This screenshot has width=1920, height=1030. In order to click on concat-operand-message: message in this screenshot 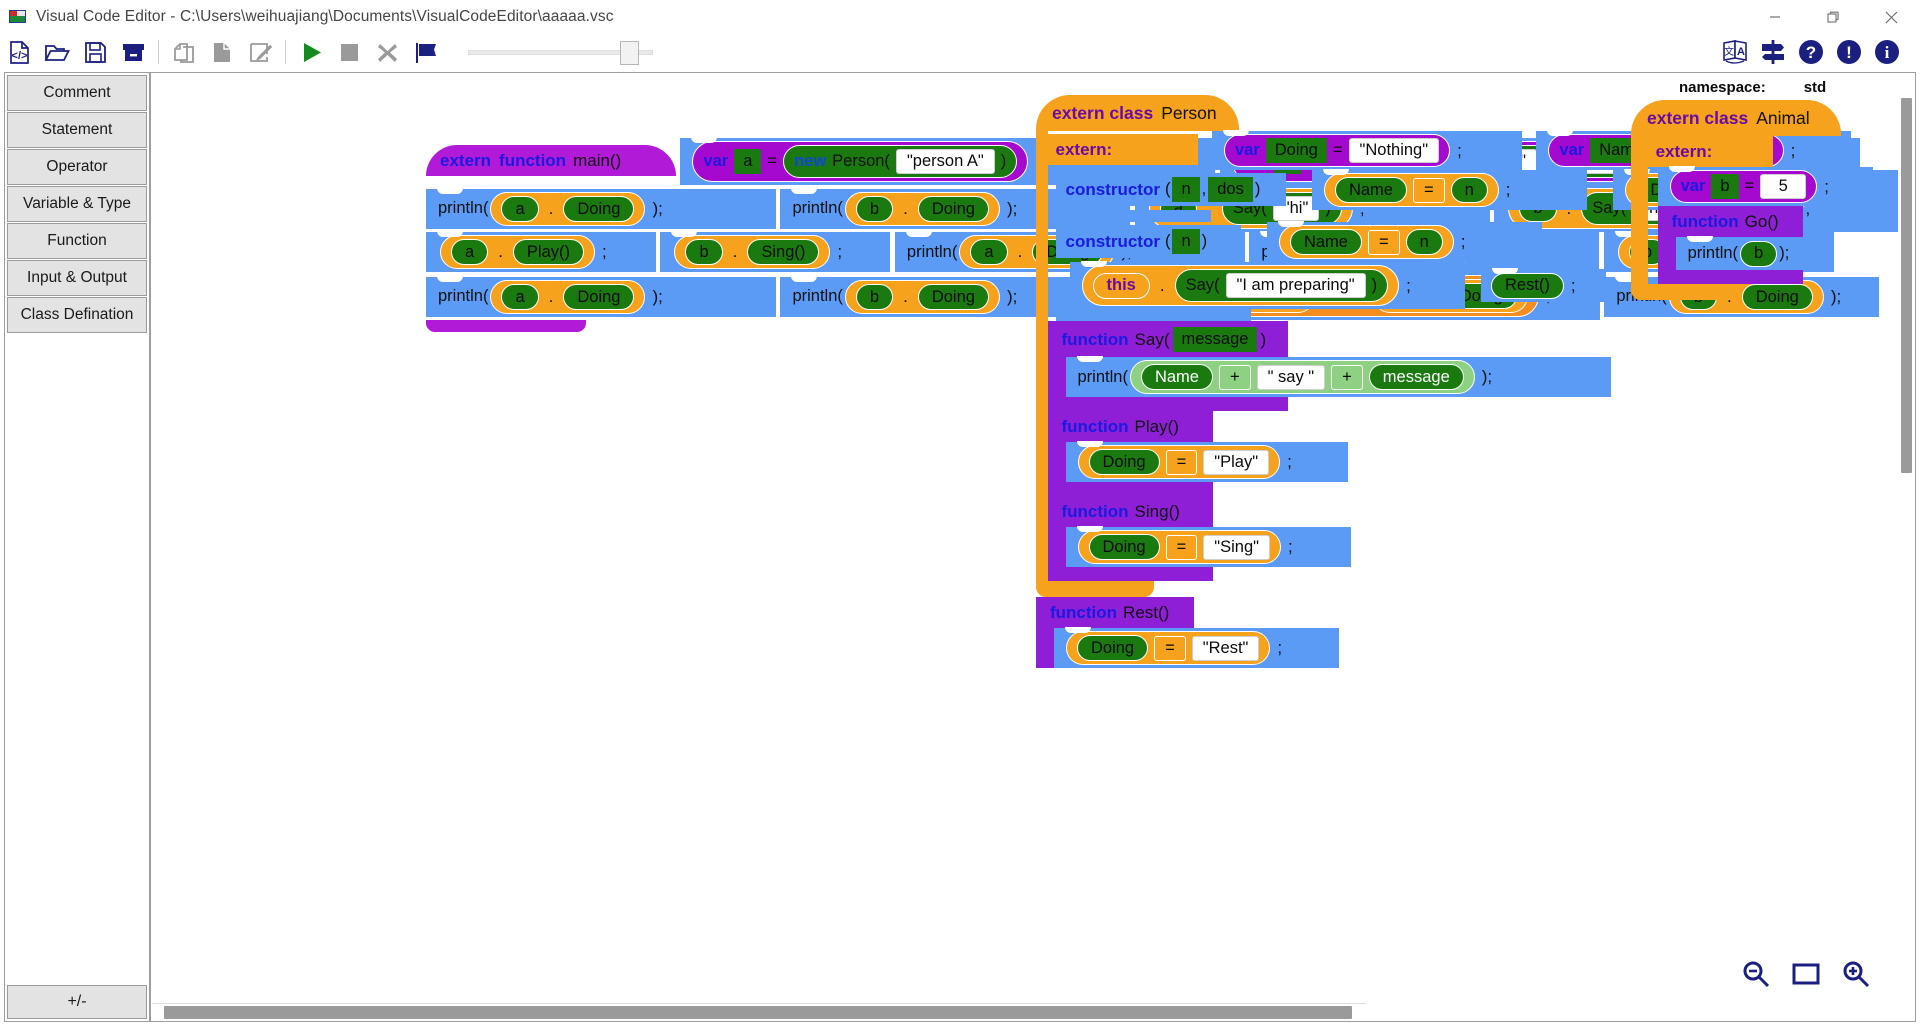, I will do `click(1416, 377)`.